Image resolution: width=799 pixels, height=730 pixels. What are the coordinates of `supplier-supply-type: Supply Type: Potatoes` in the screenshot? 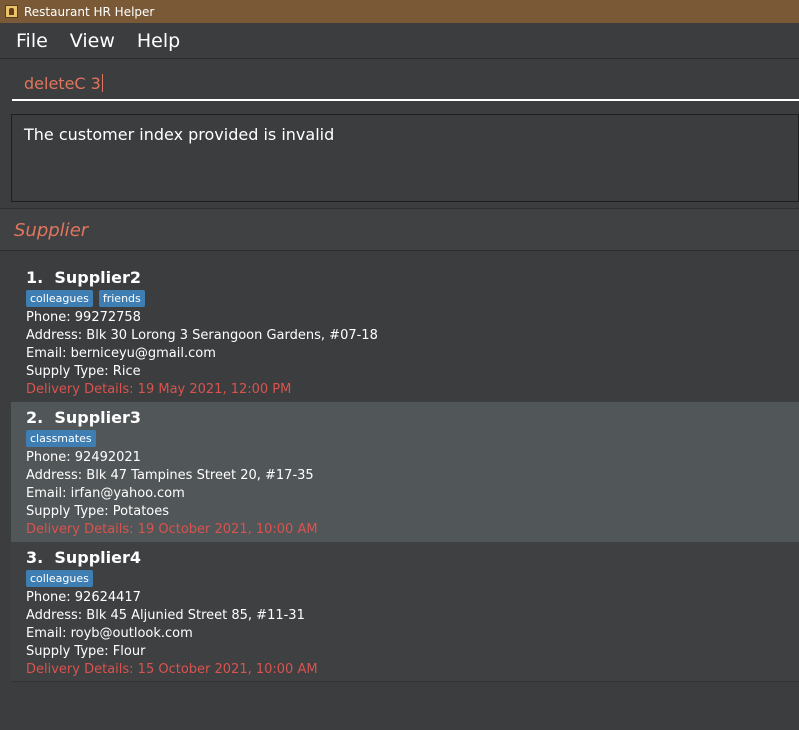 It's located at (98, 511).